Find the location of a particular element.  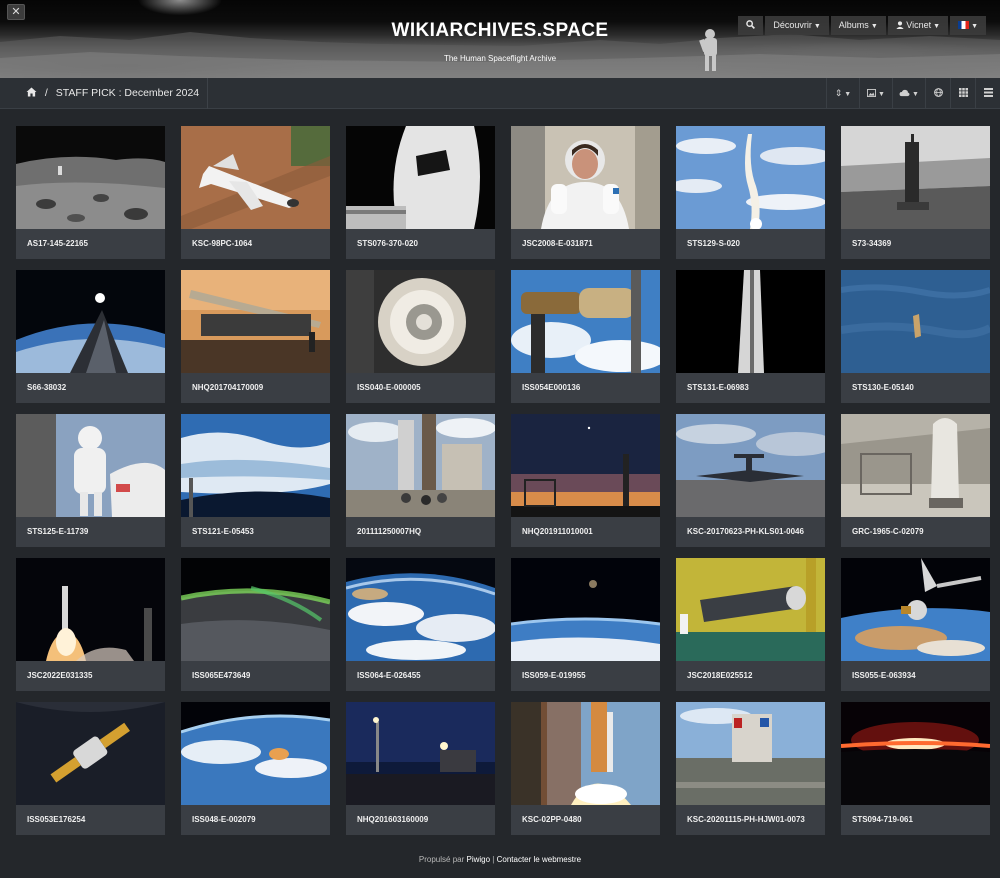

photo-title: JSC2018E025512 is located at coordinates (750, 676).